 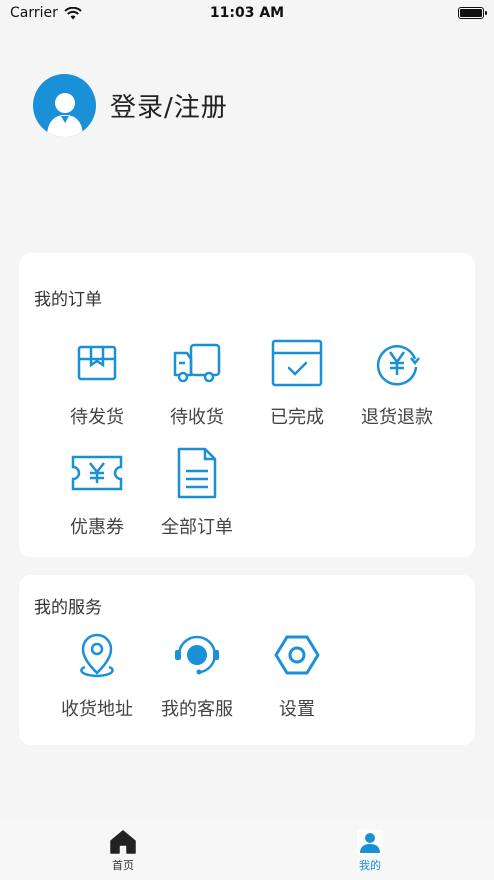 I want to click on headset-icon, so click(x=197, y=655).